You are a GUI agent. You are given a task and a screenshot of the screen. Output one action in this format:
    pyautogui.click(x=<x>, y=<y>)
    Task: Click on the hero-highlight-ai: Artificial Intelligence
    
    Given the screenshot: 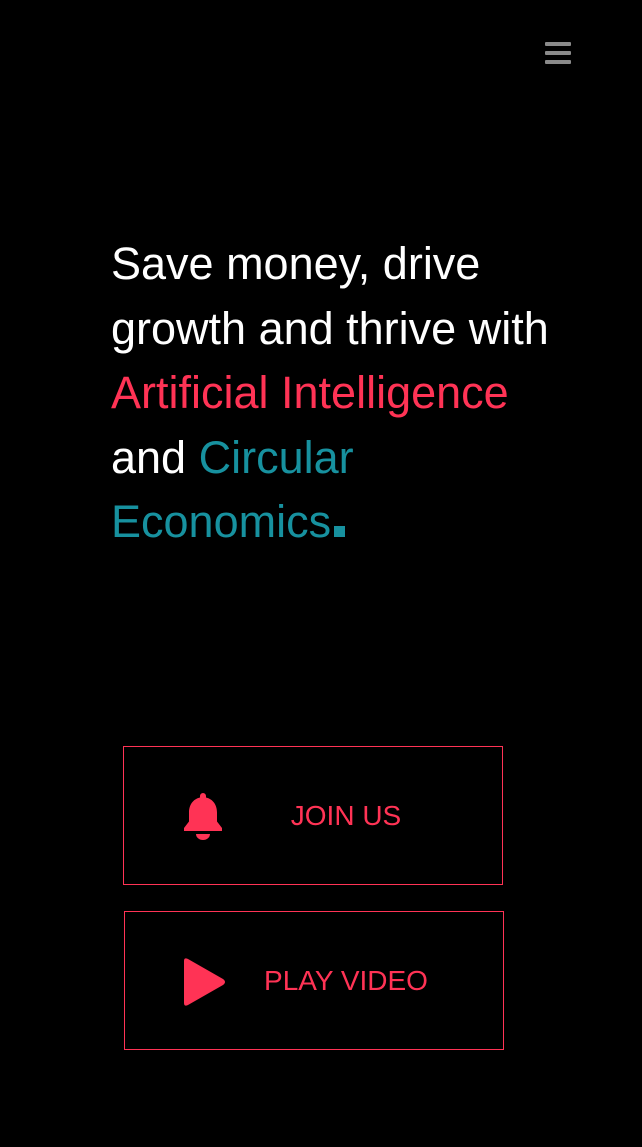 What is the action you would take?
    pyautogui.click(x=310, y=392)
    